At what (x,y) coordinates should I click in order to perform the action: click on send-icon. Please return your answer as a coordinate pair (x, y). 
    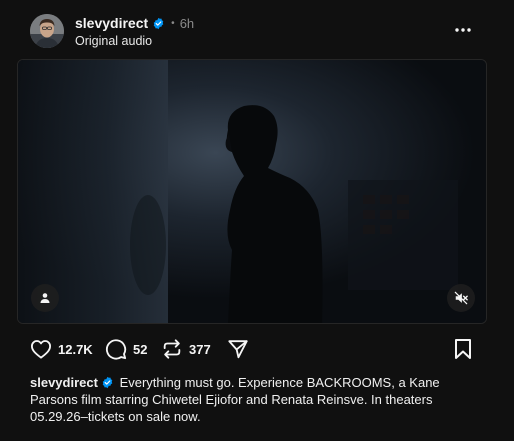
    Looking at the image, I should click on (238, 349).